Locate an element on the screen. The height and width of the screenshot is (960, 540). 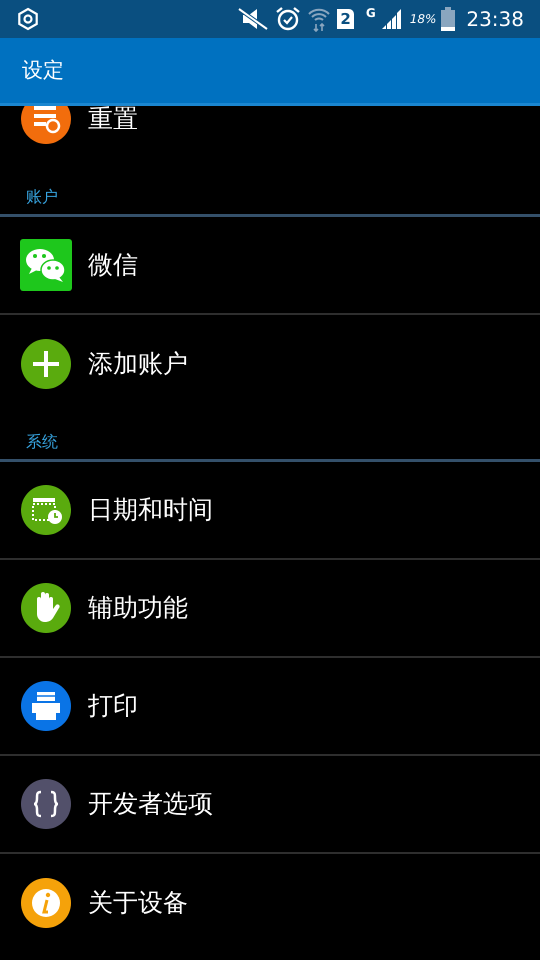
sim-badge: 2 is located at coordinates (345, 19).